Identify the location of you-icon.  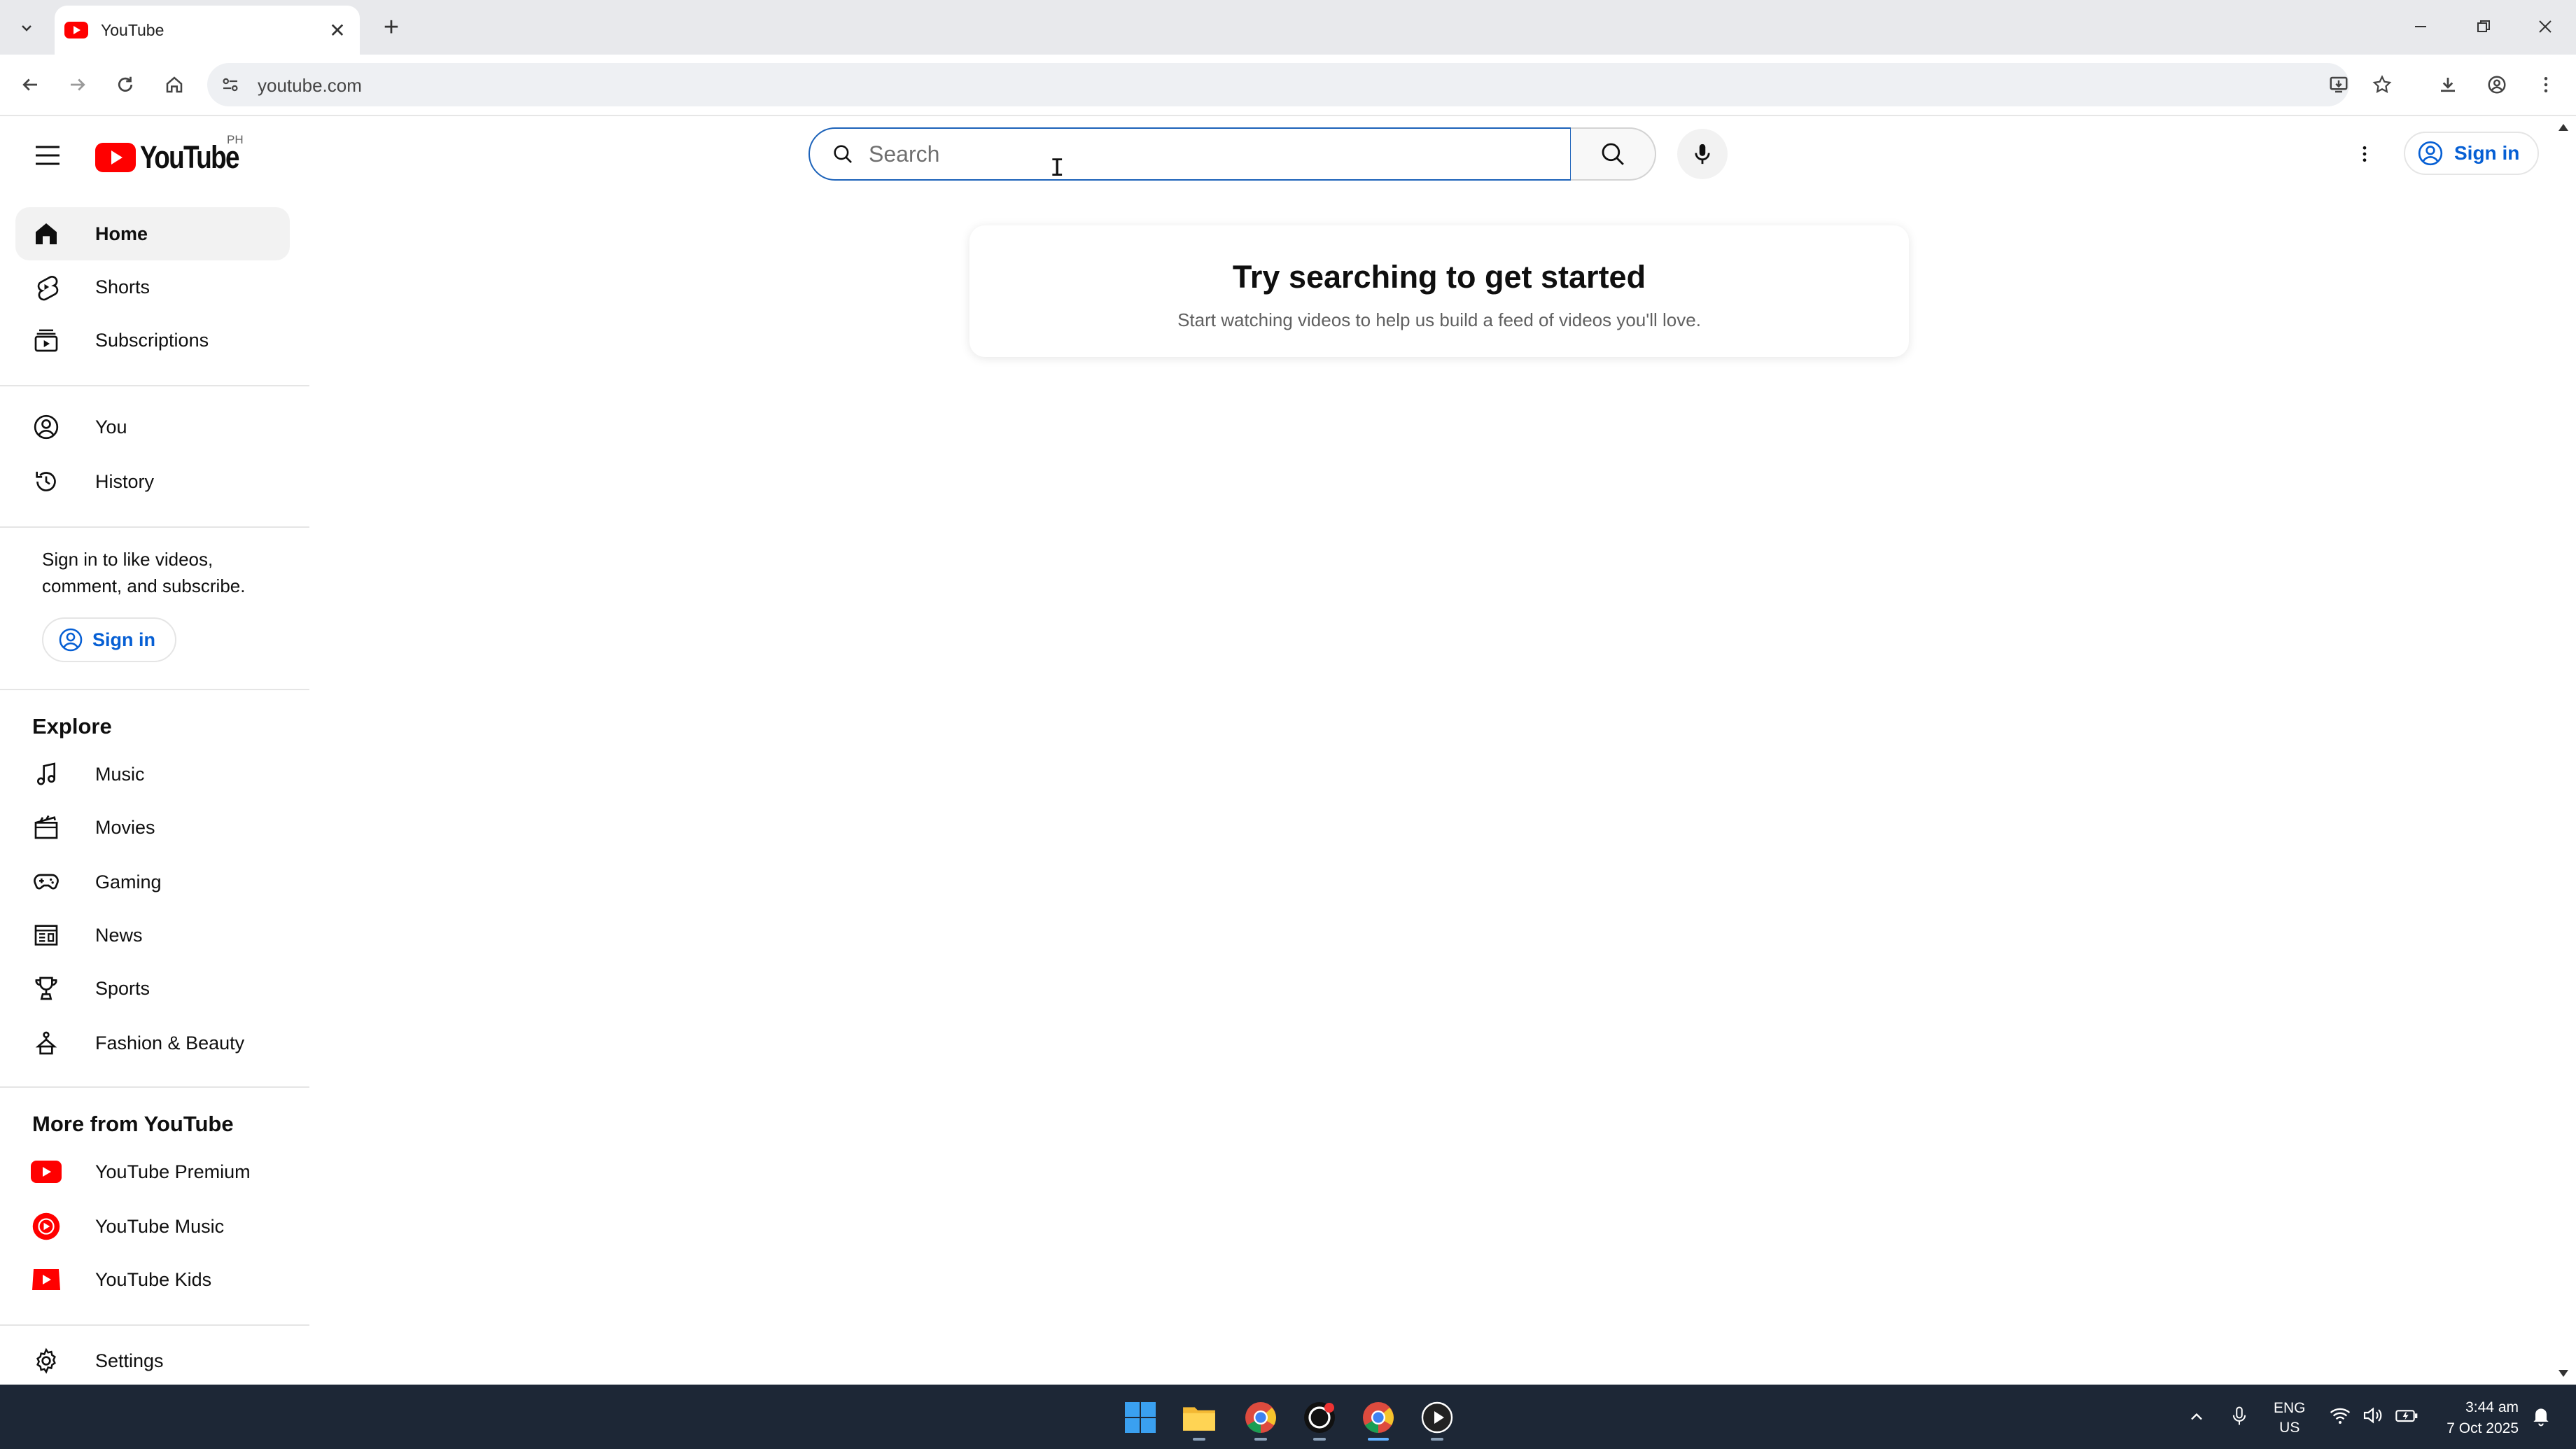
(46, 427).